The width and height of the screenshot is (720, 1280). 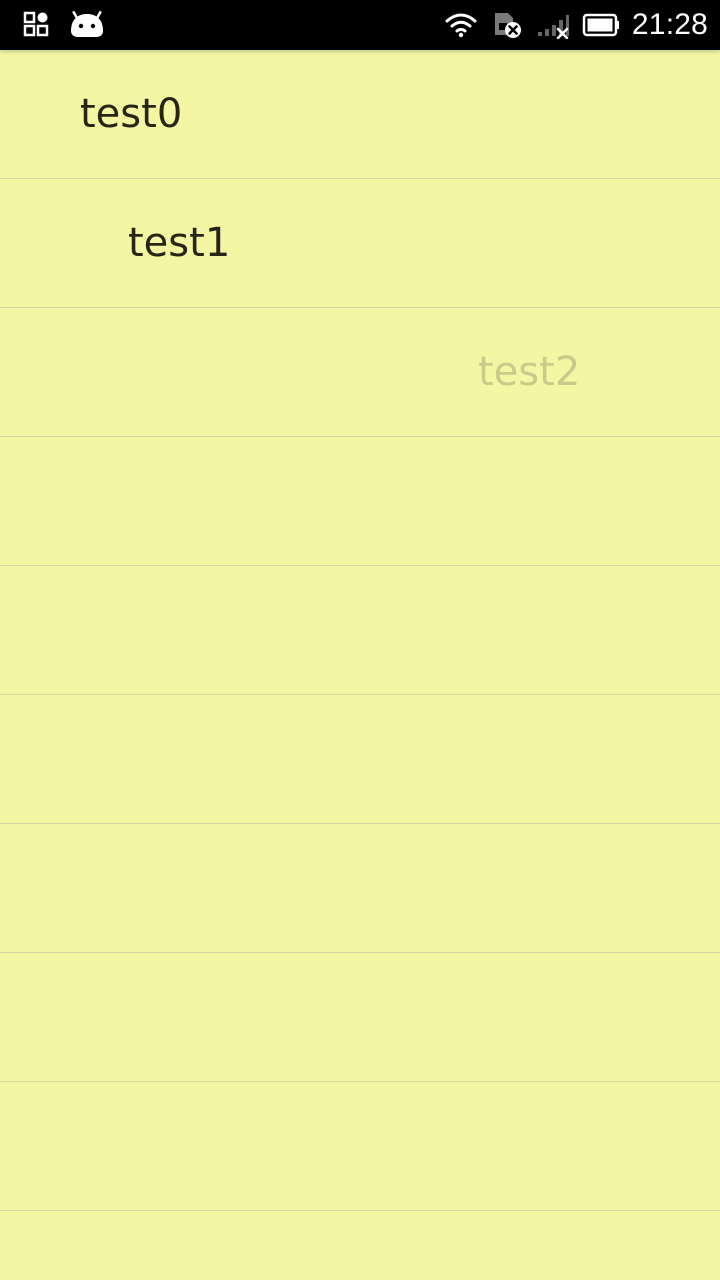 What do you see at coordinates (131, 114) in the screenshot?
I see `list-item-label: test0` at bounding box center [131, 114].